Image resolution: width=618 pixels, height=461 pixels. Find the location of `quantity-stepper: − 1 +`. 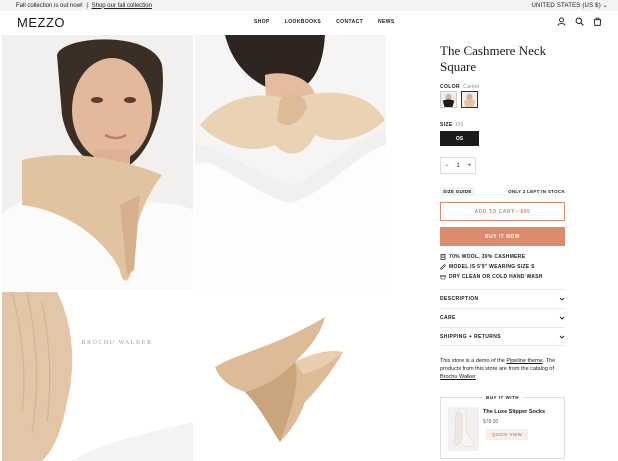

quantity-stepper: − 1 + is located at coordinates (458, 165).